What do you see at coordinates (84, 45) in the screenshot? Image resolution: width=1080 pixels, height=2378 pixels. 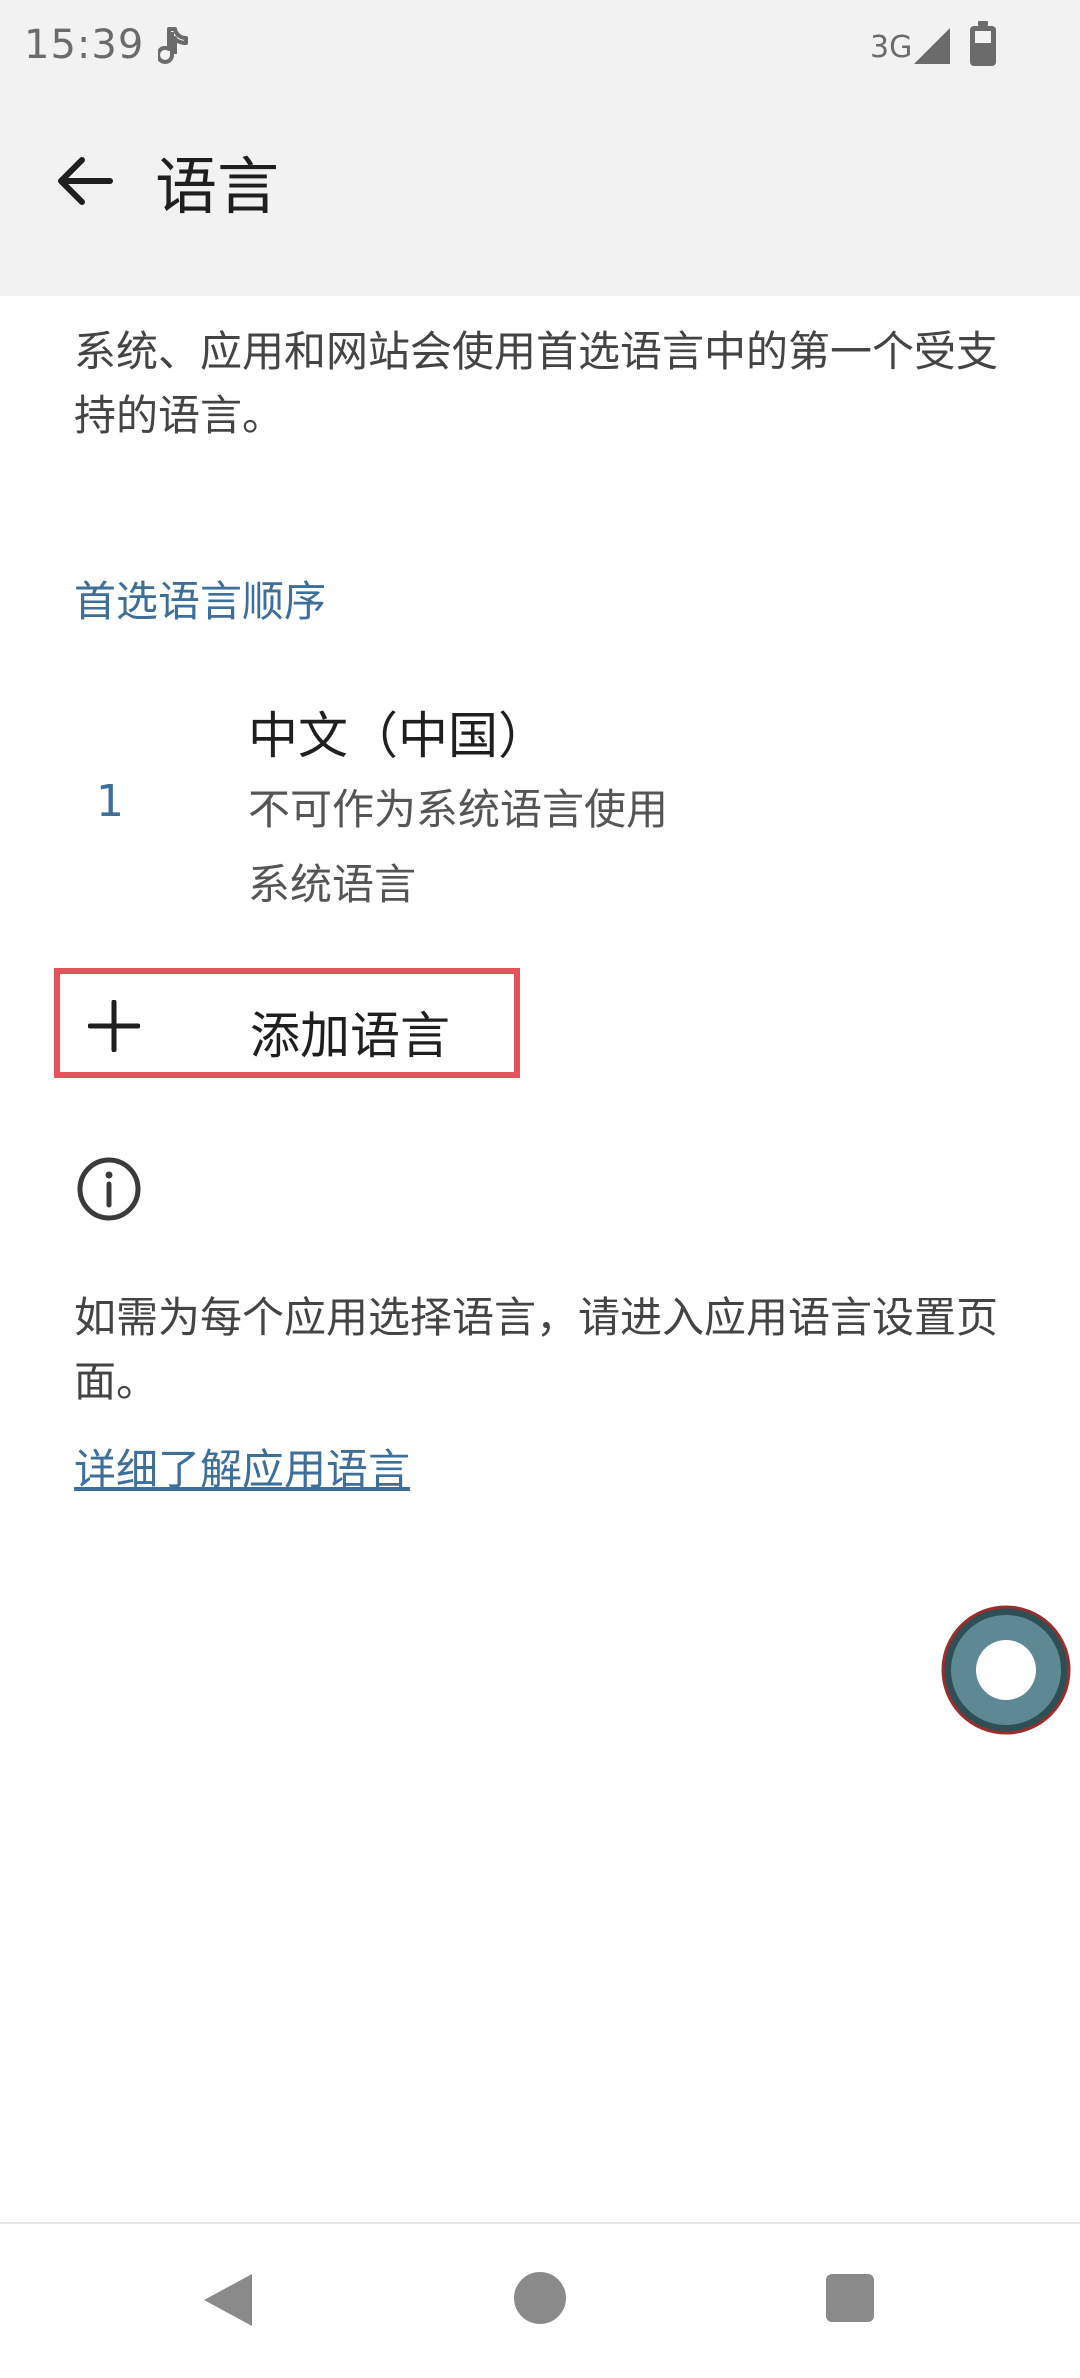 I see `status-time: 15:39` at bounding box center [84, 45].